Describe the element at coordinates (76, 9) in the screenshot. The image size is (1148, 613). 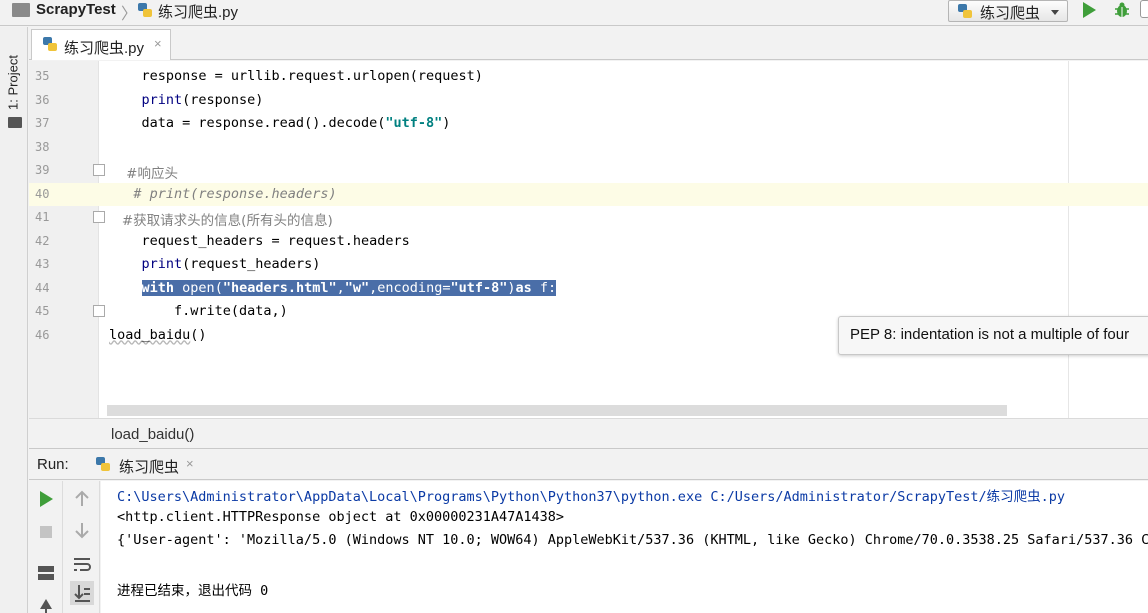
I see `breadcrumb-project: ScrapyTest` at that location.